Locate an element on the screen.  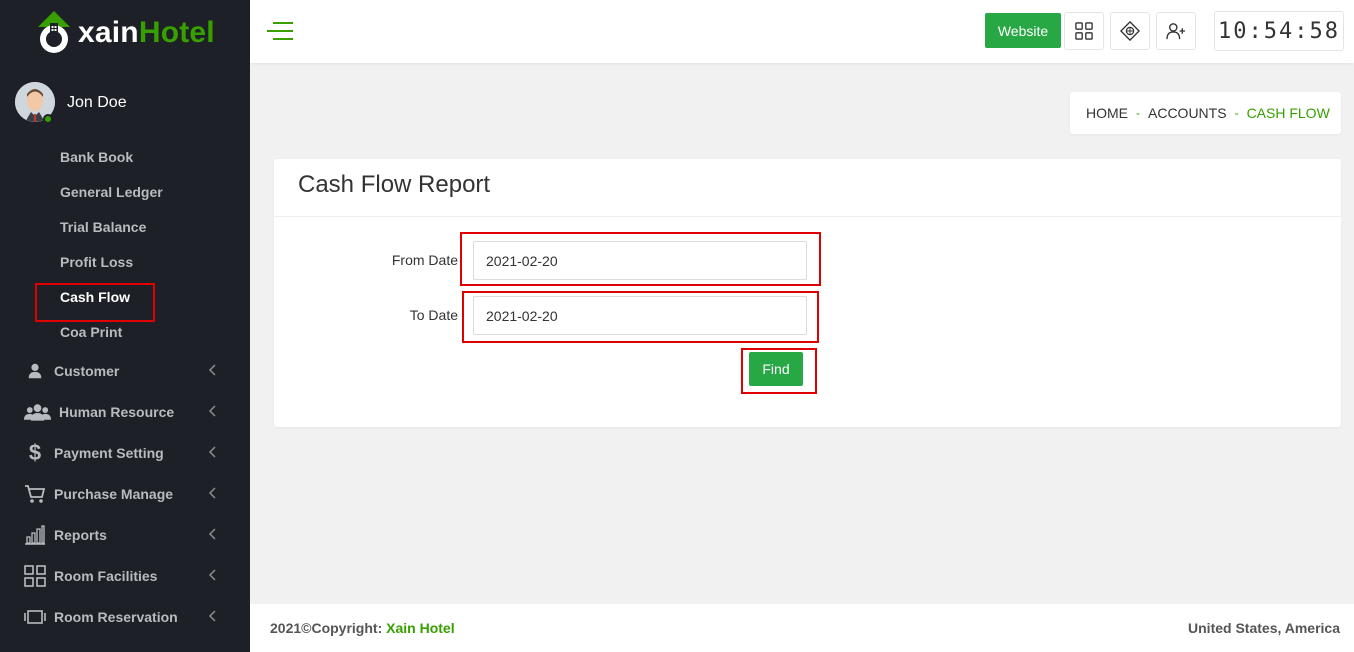
sidebar-item-payment-setting: $ Payment Setting is located at coordinates (125, 452).